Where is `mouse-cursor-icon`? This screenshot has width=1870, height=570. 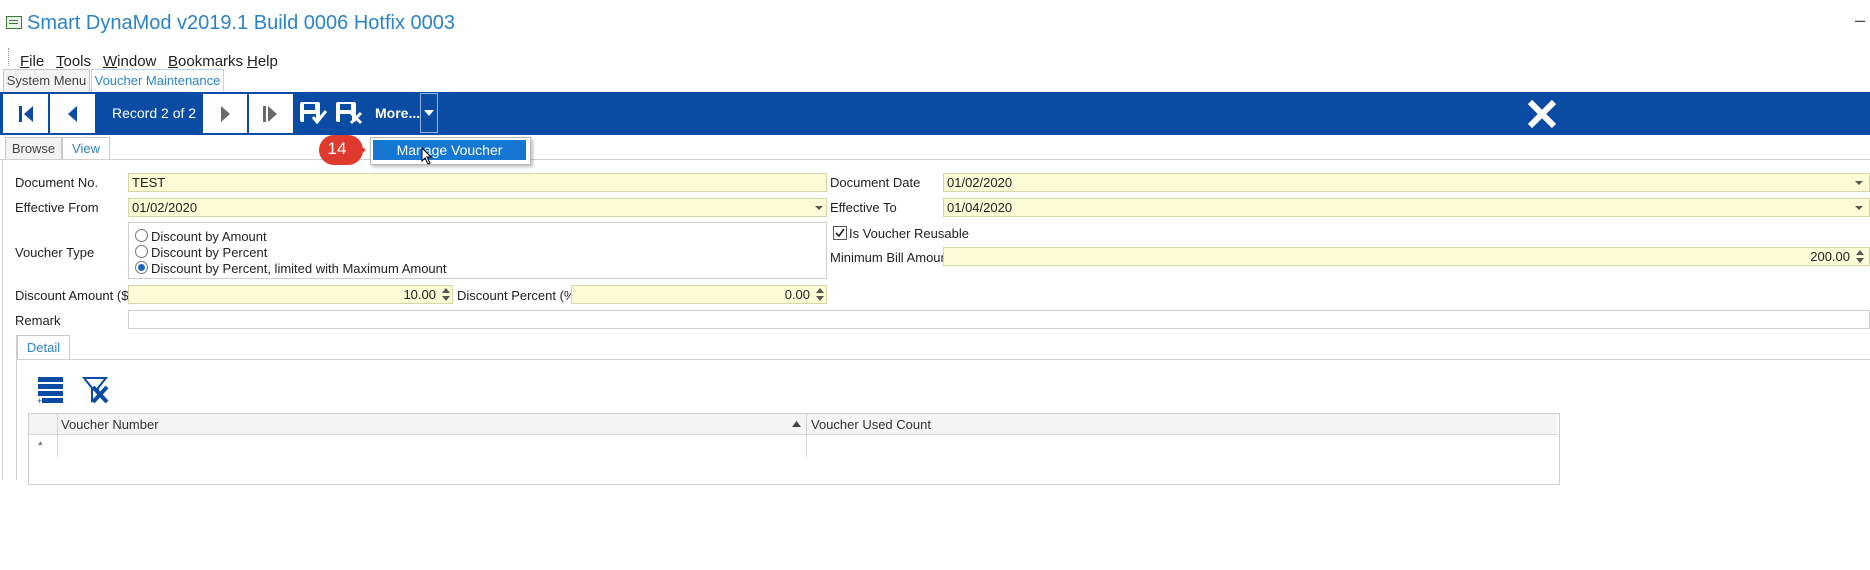 mouse-cursor-icon is located at coordinates (427, 156).